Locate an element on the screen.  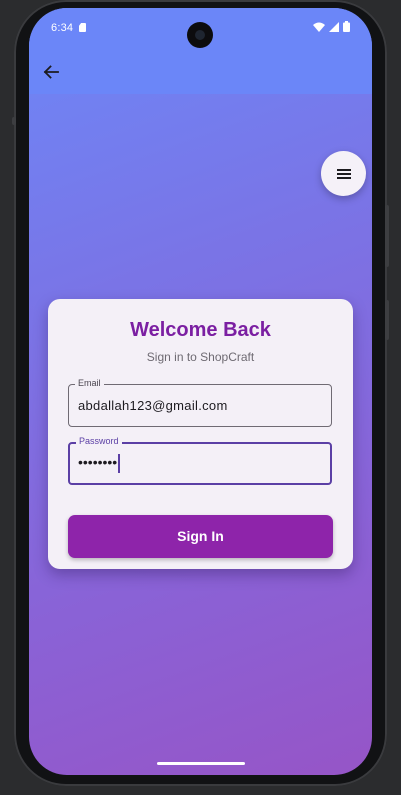
sd-card-icon is located at coordinates (82, 27).